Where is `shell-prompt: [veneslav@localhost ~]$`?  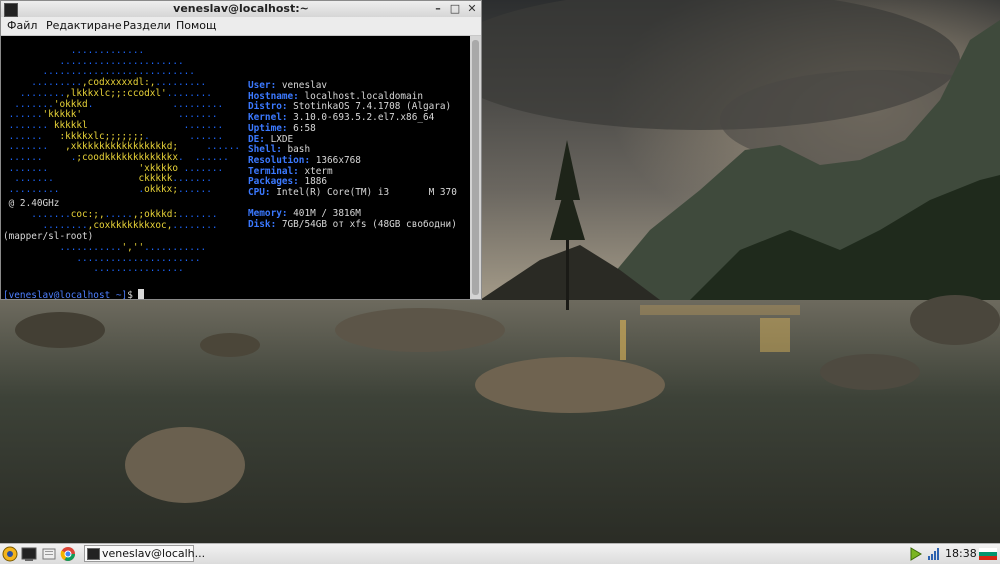
shell-prompt: [veneslav@localhost ~]$ is located at coordinates (74, 294).